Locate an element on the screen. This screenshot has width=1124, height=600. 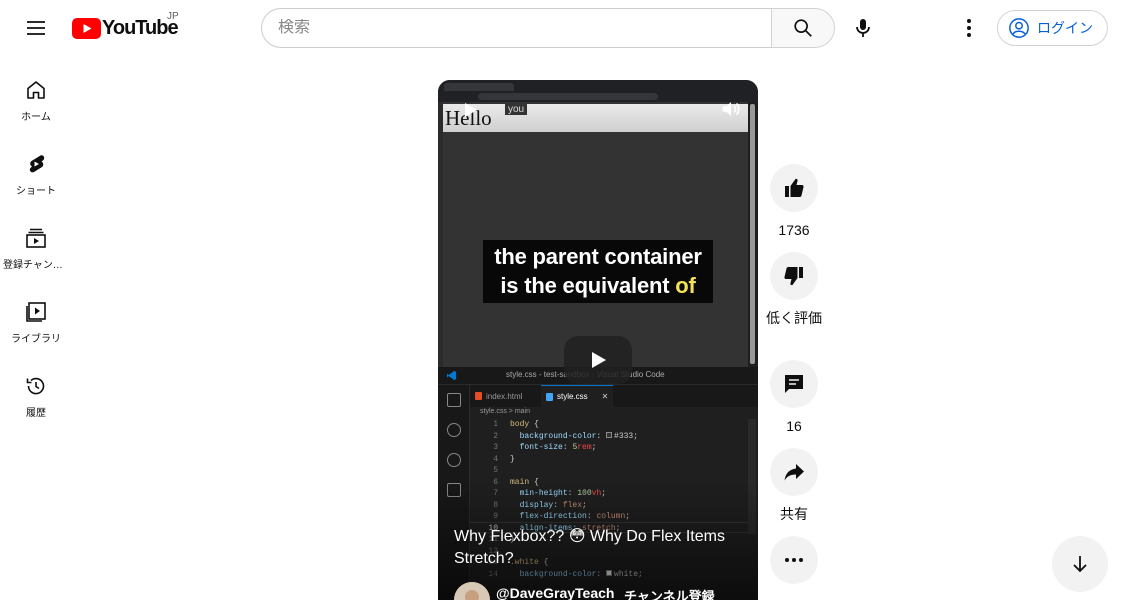
history-icon is located at coordinates (35, 386).